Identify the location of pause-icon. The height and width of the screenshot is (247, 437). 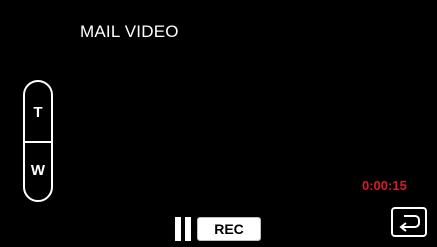
(183, 229).